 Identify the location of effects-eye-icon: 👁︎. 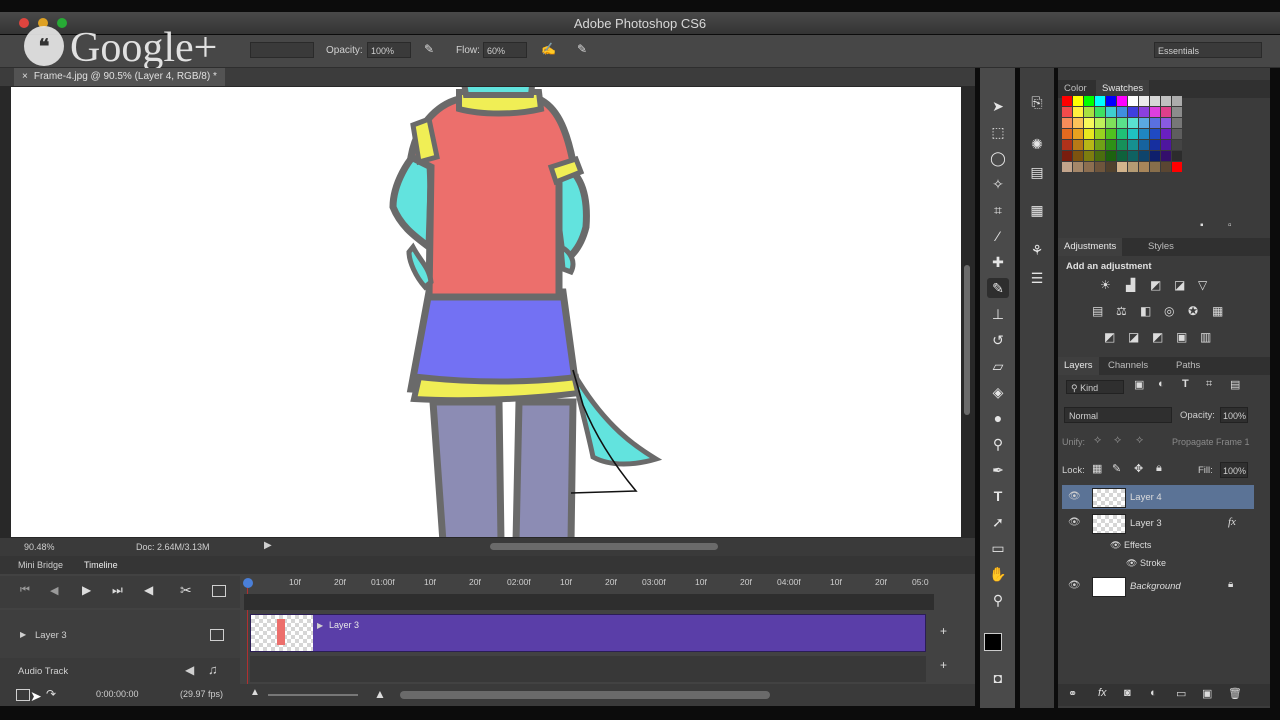
(1115, 545).